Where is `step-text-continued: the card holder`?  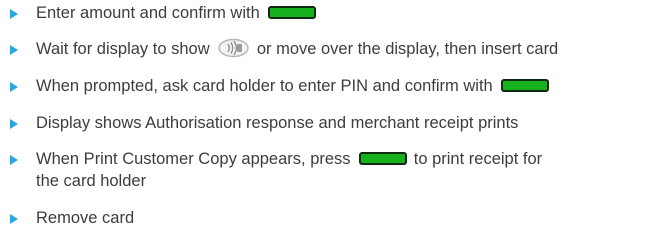
step-text-continued: the card holder is located at coordinates (91, 181).